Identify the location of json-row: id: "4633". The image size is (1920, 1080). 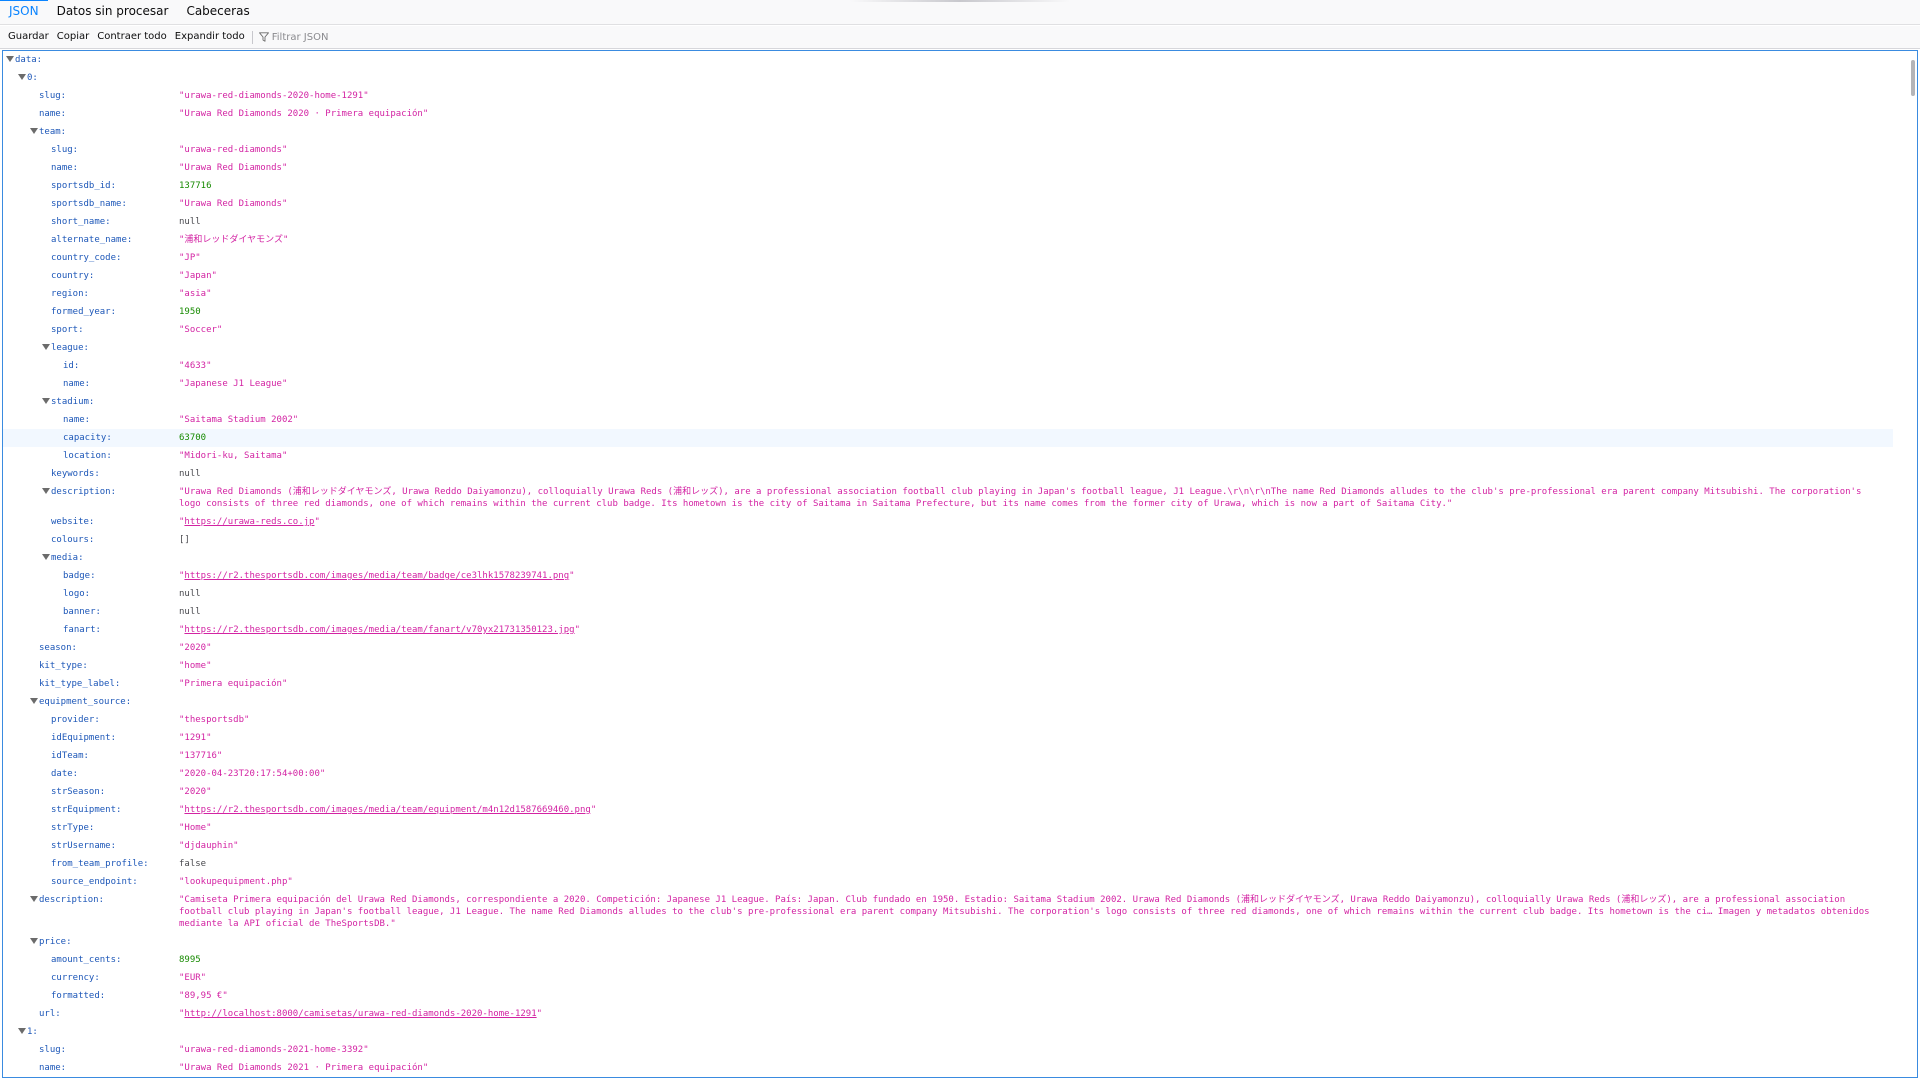
(948, 366).